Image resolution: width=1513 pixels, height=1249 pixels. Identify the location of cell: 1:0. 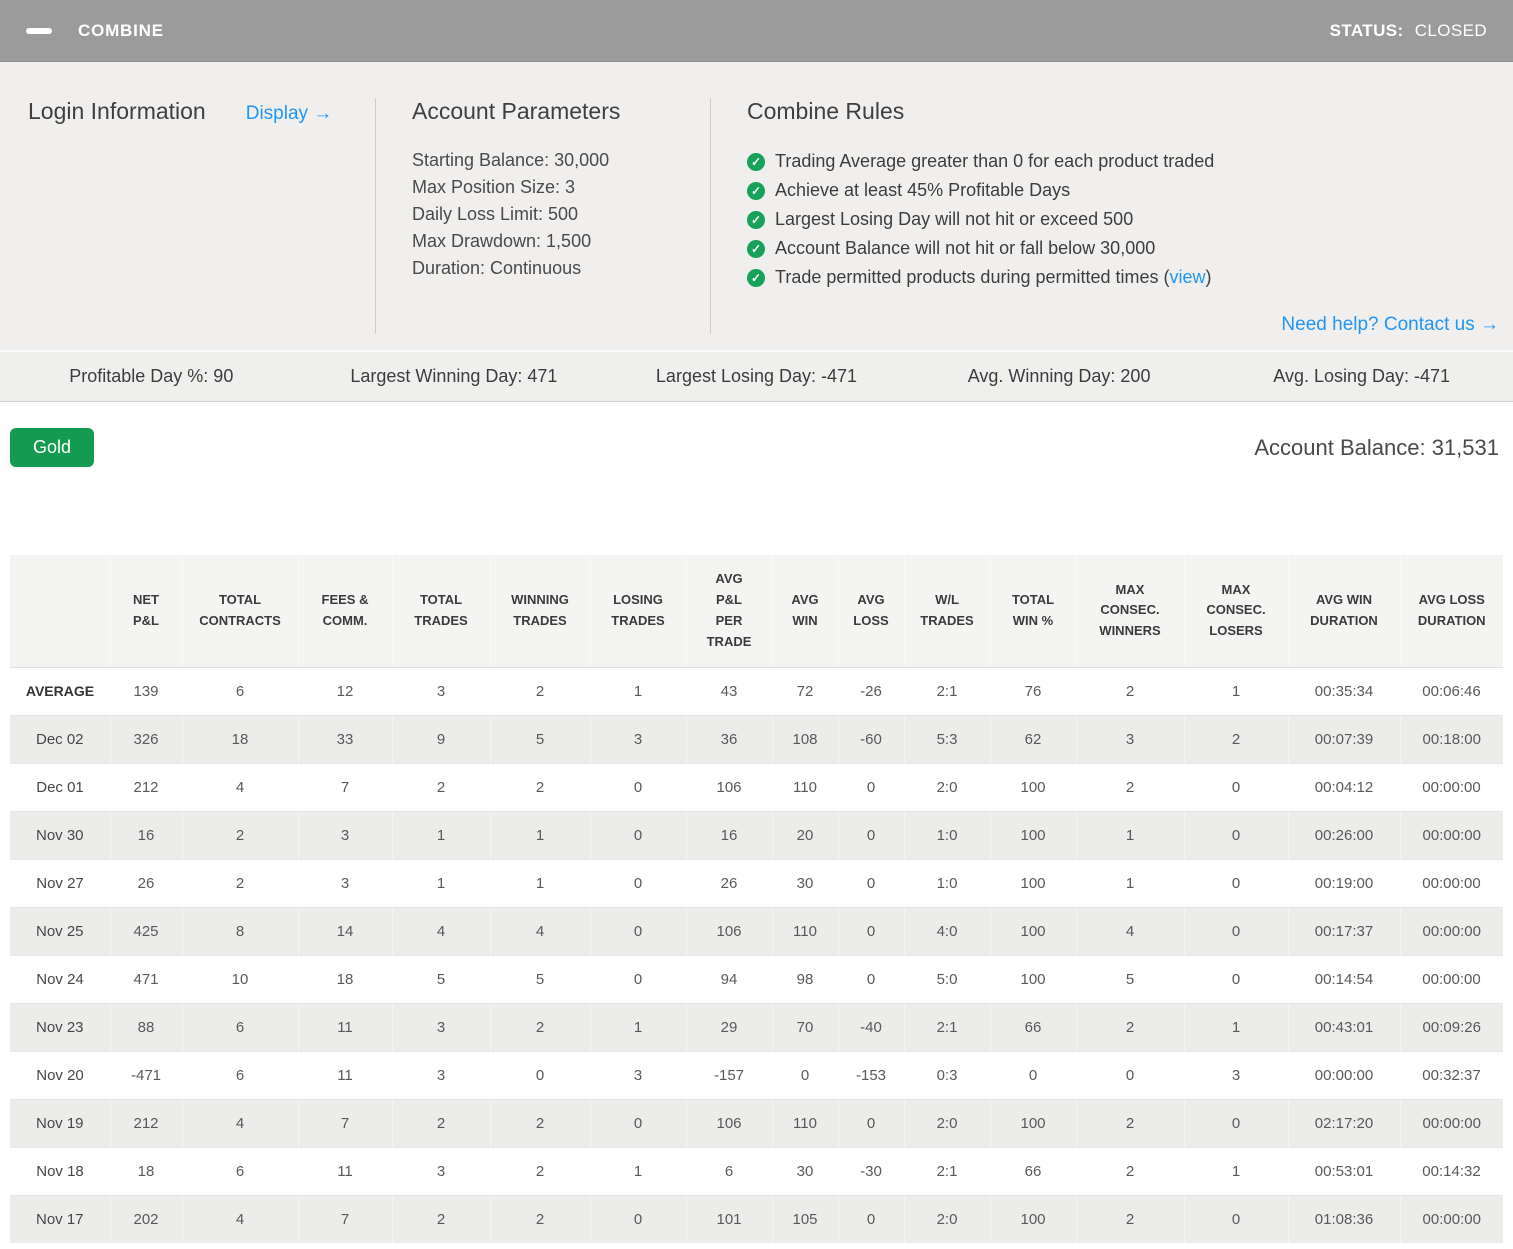
(946, 834).